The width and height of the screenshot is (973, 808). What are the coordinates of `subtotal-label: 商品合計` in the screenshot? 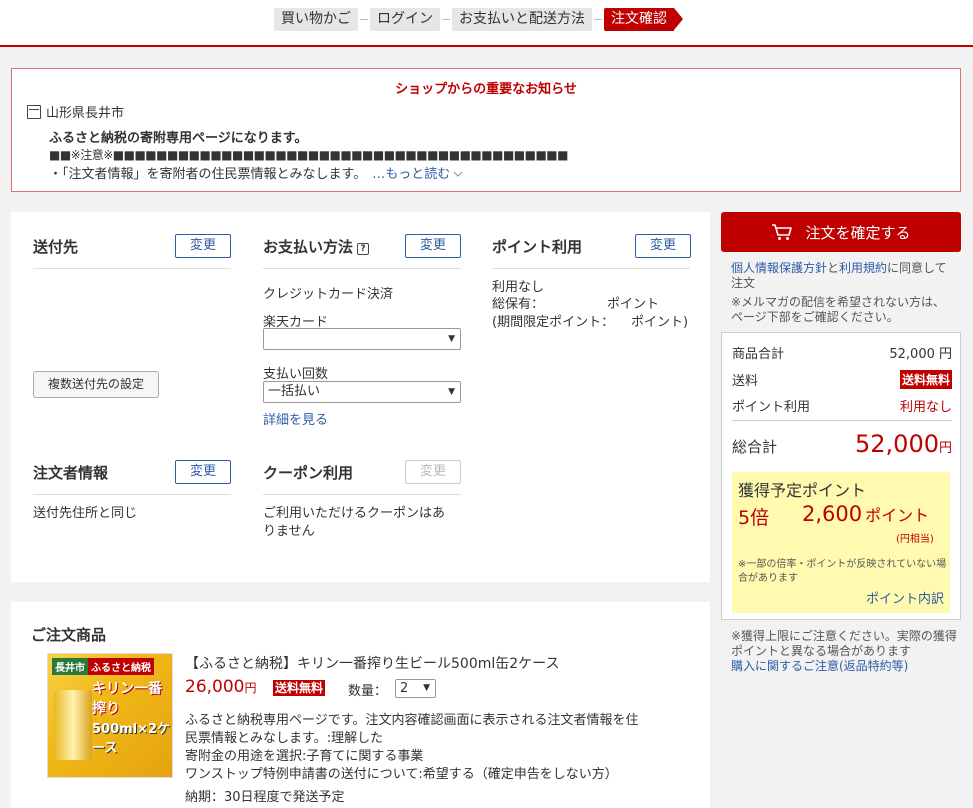 It's located at (758, 354).